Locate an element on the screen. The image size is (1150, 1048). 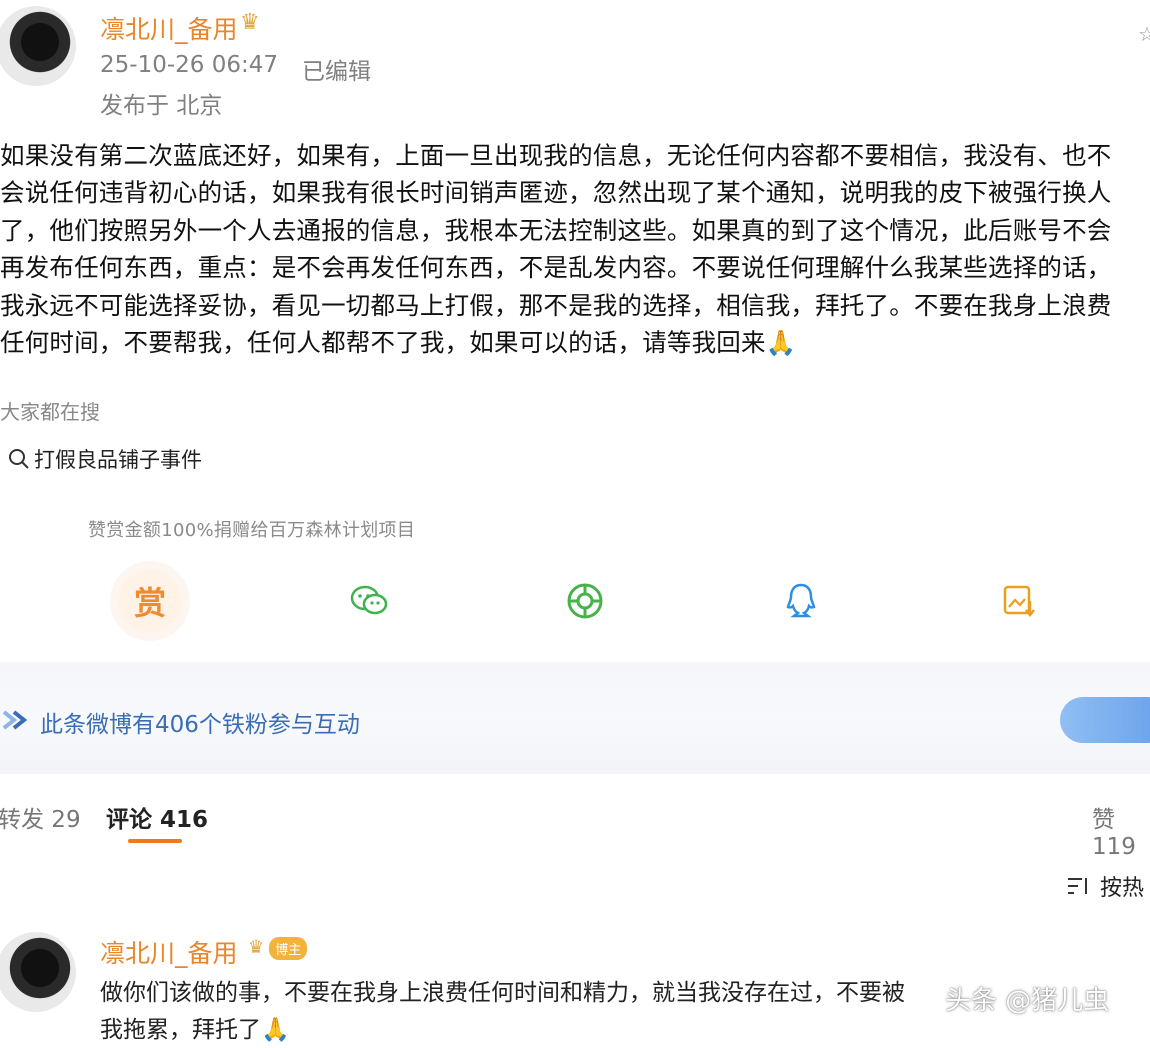
sort-label: 按热 is located at coordinates (1122, 888).